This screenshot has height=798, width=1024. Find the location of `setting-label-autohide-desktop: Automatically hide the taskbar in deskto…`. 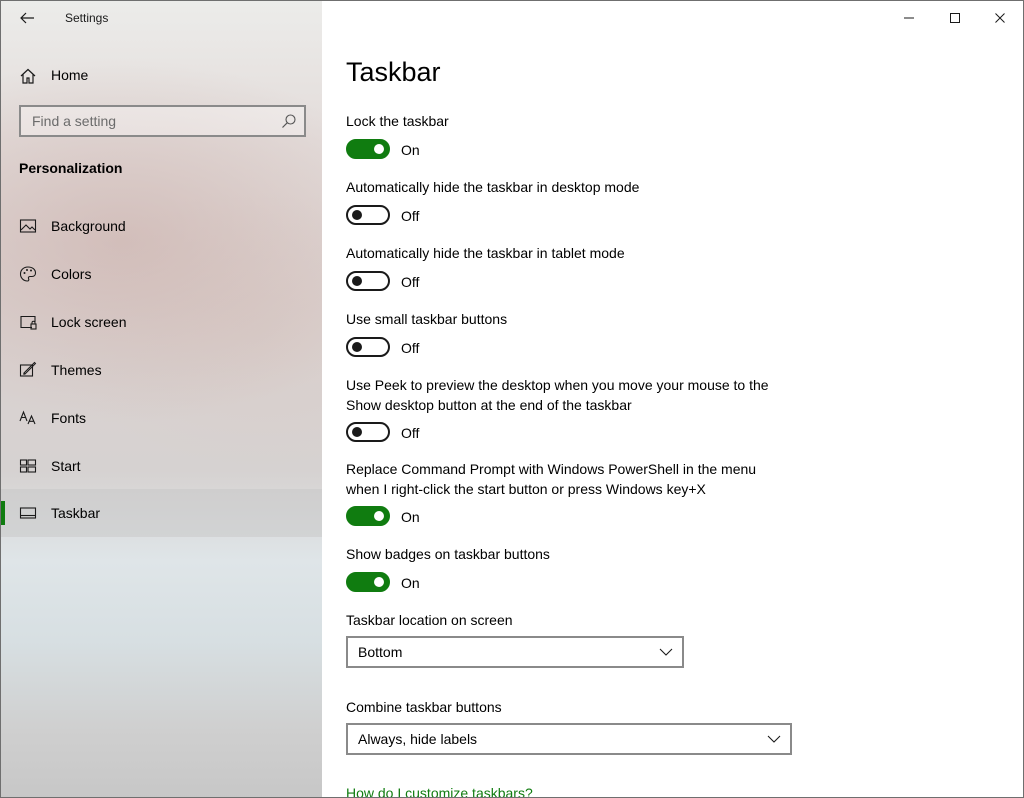

setting-label-autohide-desktop: Automatically hide the taskbar in deskto… is located at coordinates (493, 187).